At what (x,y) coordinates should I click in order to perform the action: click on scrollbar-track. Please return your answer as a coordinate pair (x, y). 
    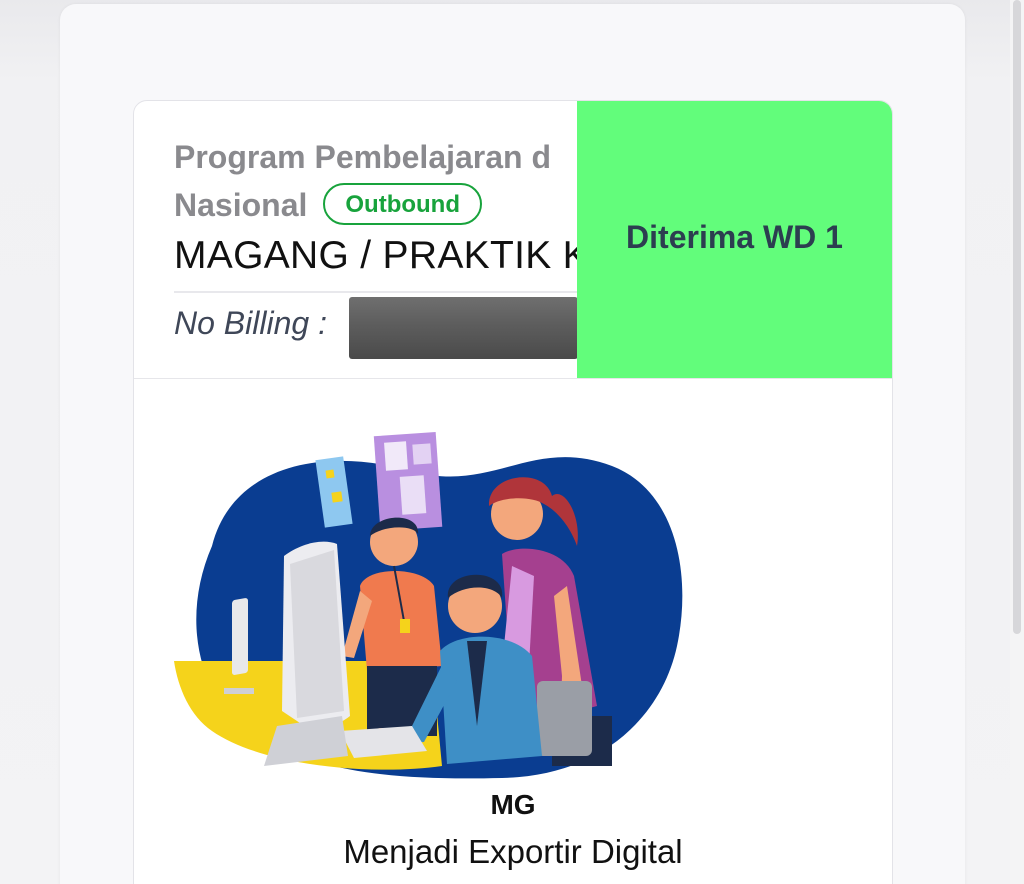
    Looking at the image, I should click on (1017, 442).